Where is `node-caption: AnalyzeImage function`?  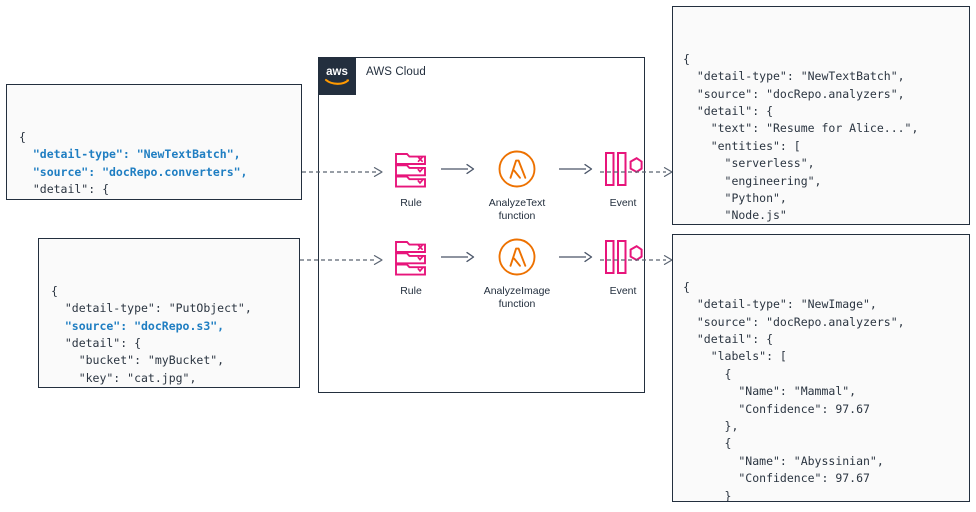
node-caption: AnalyzeImage function is located at coordinates (517, 297).